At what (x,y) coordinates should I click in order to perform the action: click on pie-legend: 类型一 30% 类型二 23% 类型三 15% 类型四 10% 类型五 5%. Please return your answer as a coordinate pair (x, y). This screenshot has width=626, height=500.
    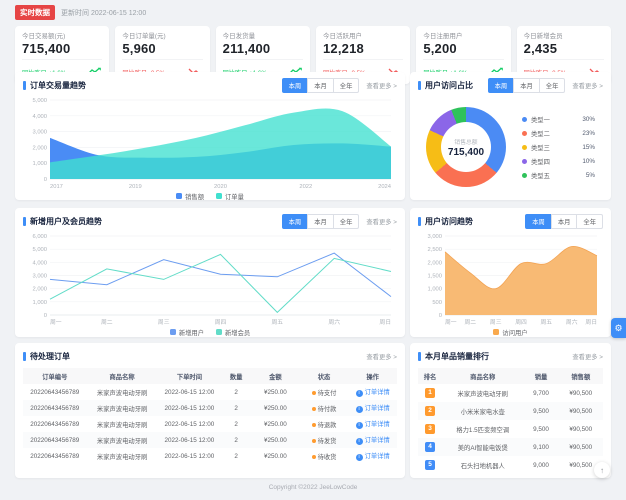
    Looking at the image, I should click on (560, 147).